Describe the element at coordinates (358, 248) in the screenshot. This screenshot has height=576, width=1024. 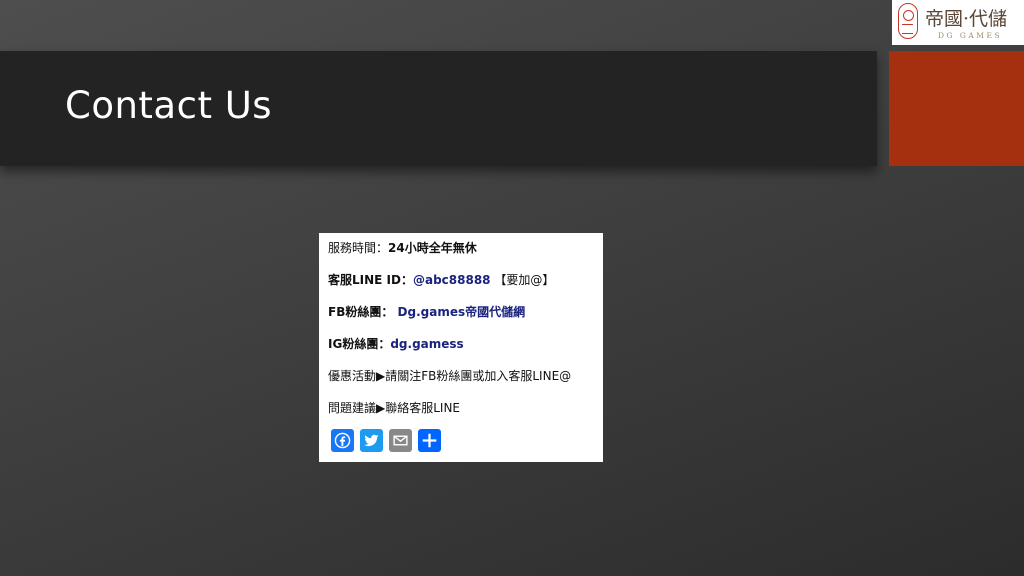
I see `service-hours-label: 服務時間：` at that location.